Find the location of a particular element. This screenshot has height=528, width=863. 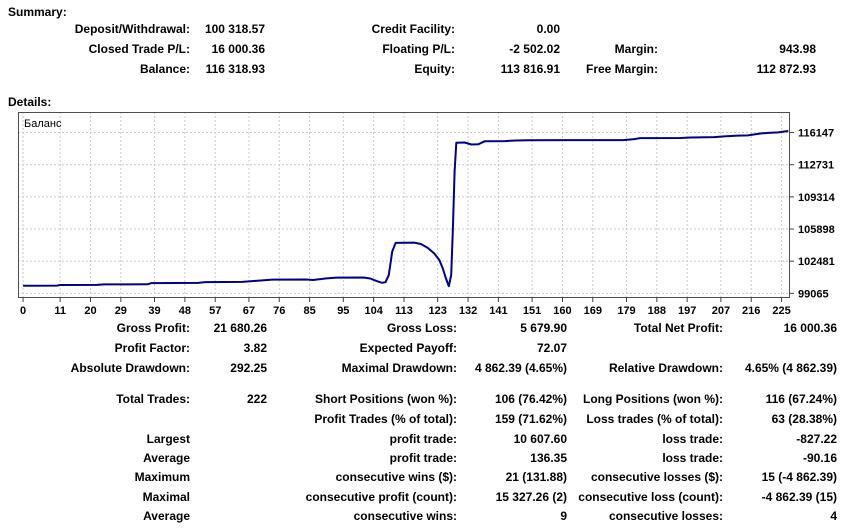

svg-text: 109314 is located at coordinates (817, 198).